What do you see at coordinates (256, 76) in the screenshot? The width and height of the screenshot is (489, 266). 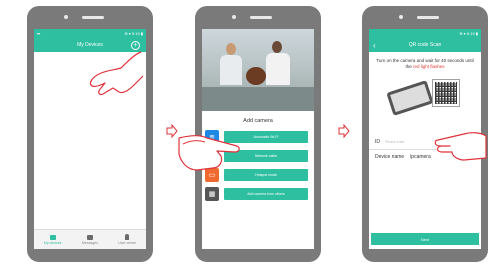 I see `dog` at bounding box center [256, 76].